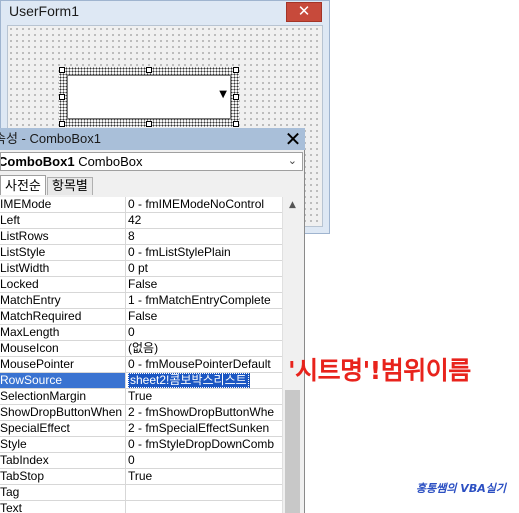  Describe the element at coordinates (62, 124) in the screenshot. I see `resize-handle-bottom-left` at that location.